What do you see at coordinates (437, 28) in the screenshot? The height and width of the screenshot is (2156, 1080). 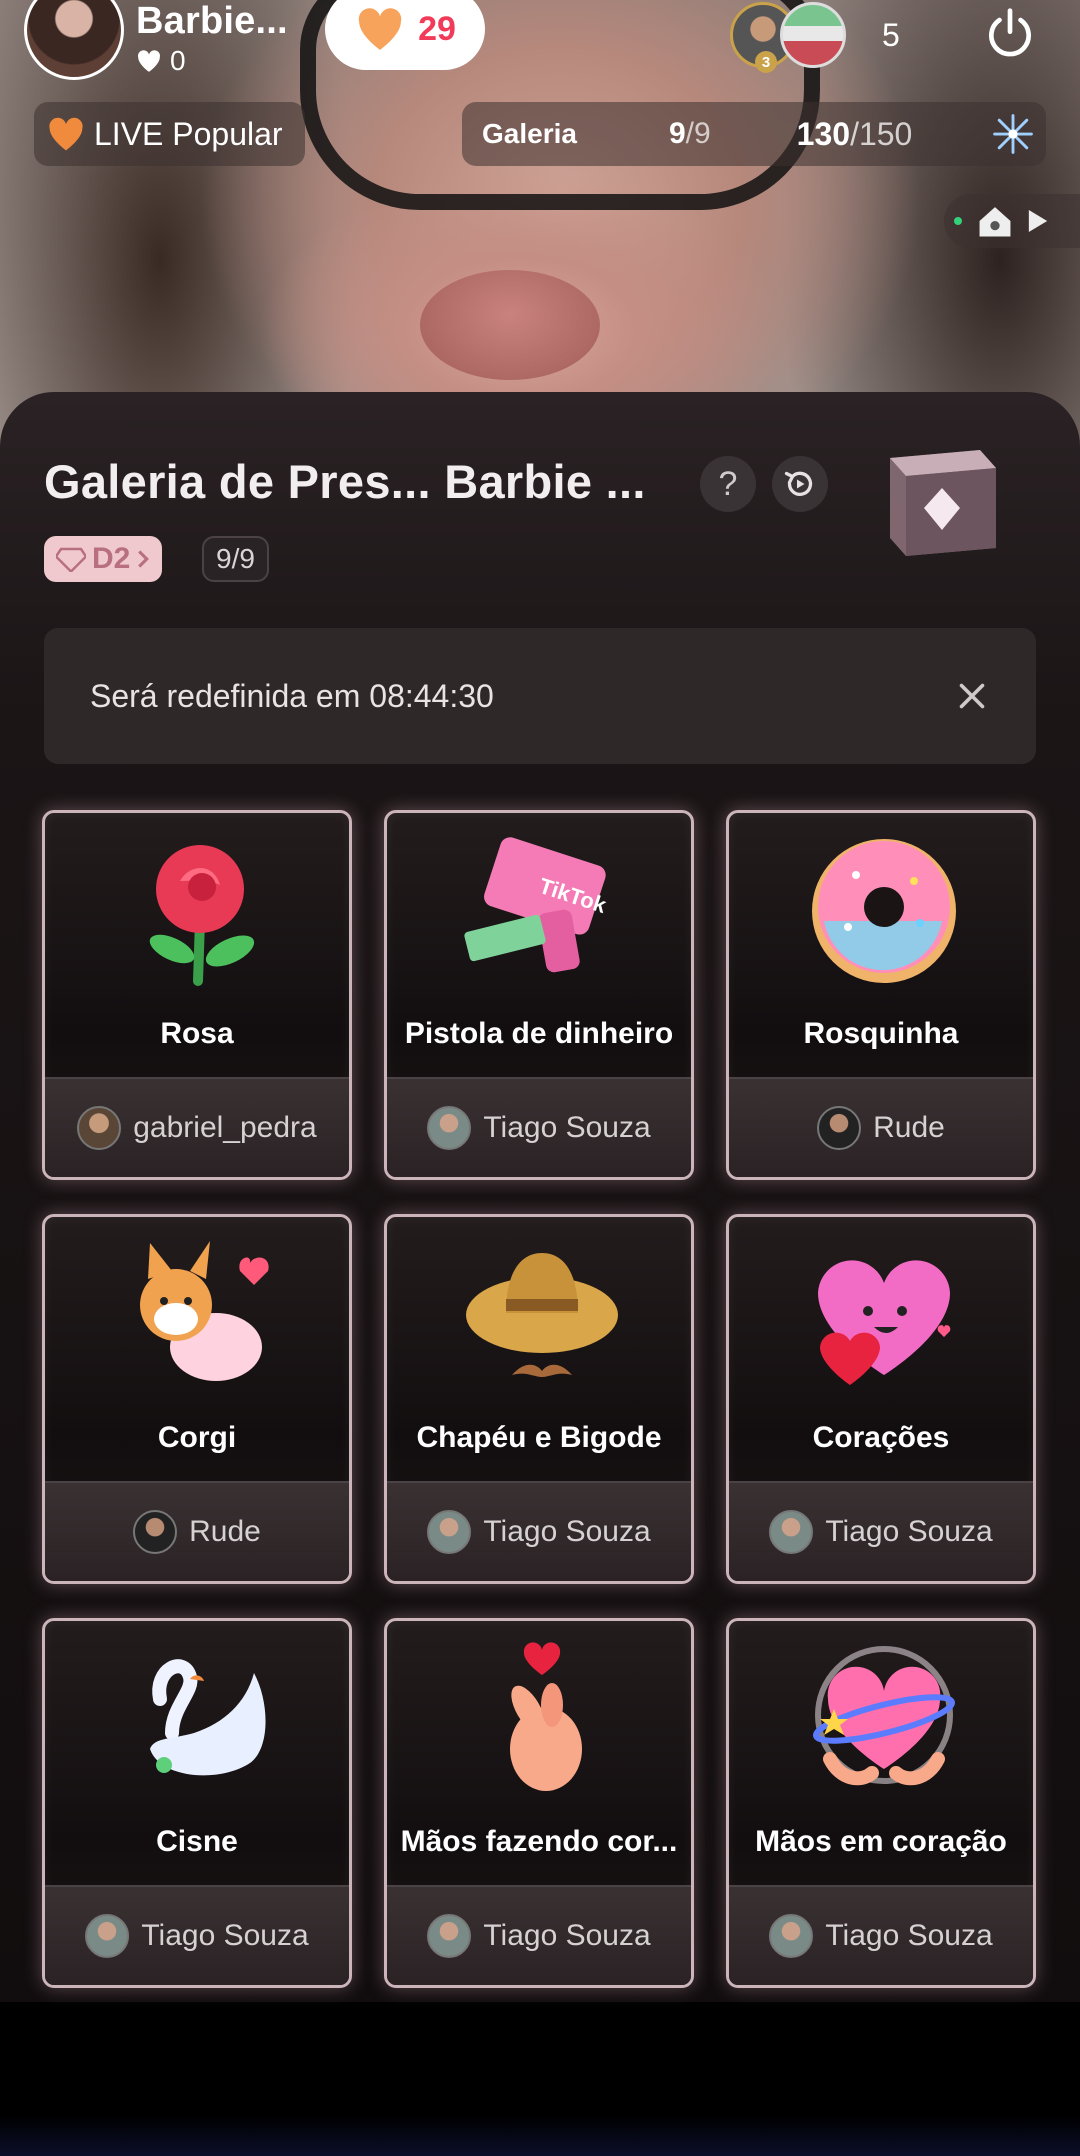 I see `like-count: 29` at bounding box center [437, 28].